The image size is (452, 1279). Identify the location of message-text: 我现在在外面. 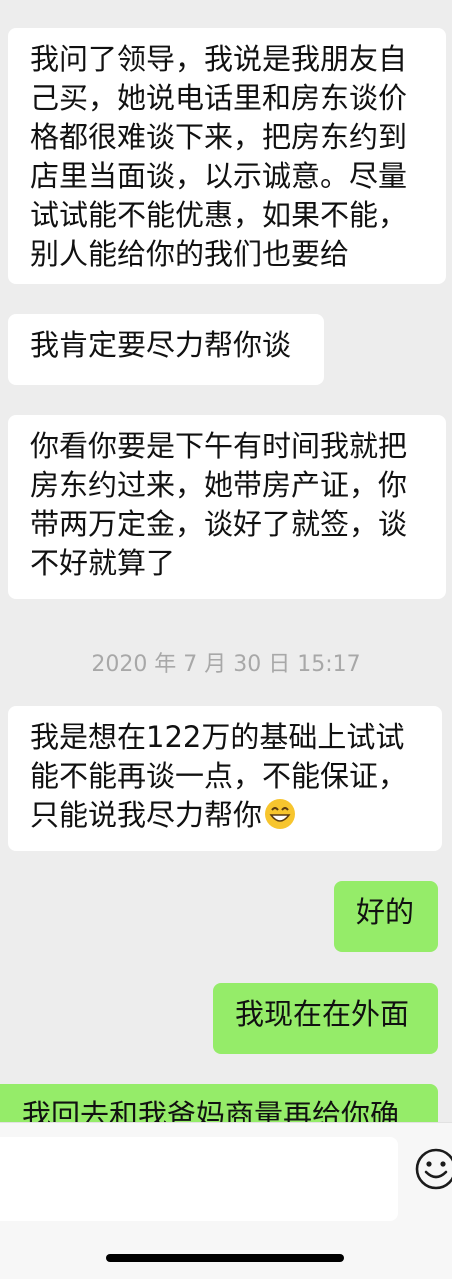
(322, 1014).